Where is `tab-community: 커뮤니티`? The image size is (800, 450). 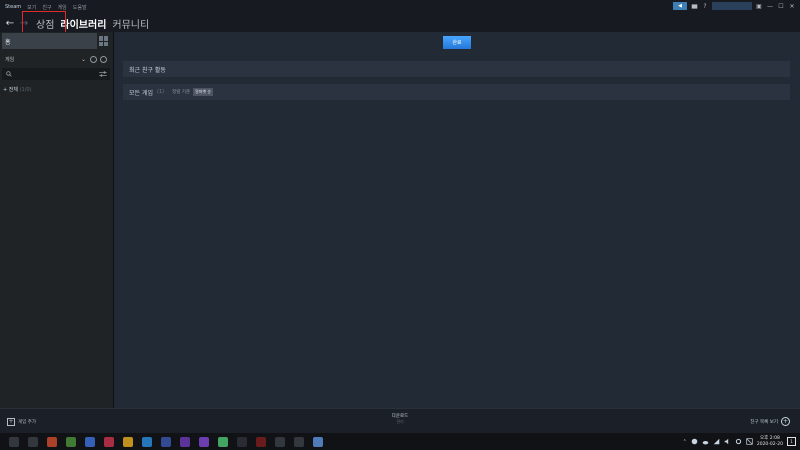
tab-community: 커뮤니티 is located at coordinates (130, 23).